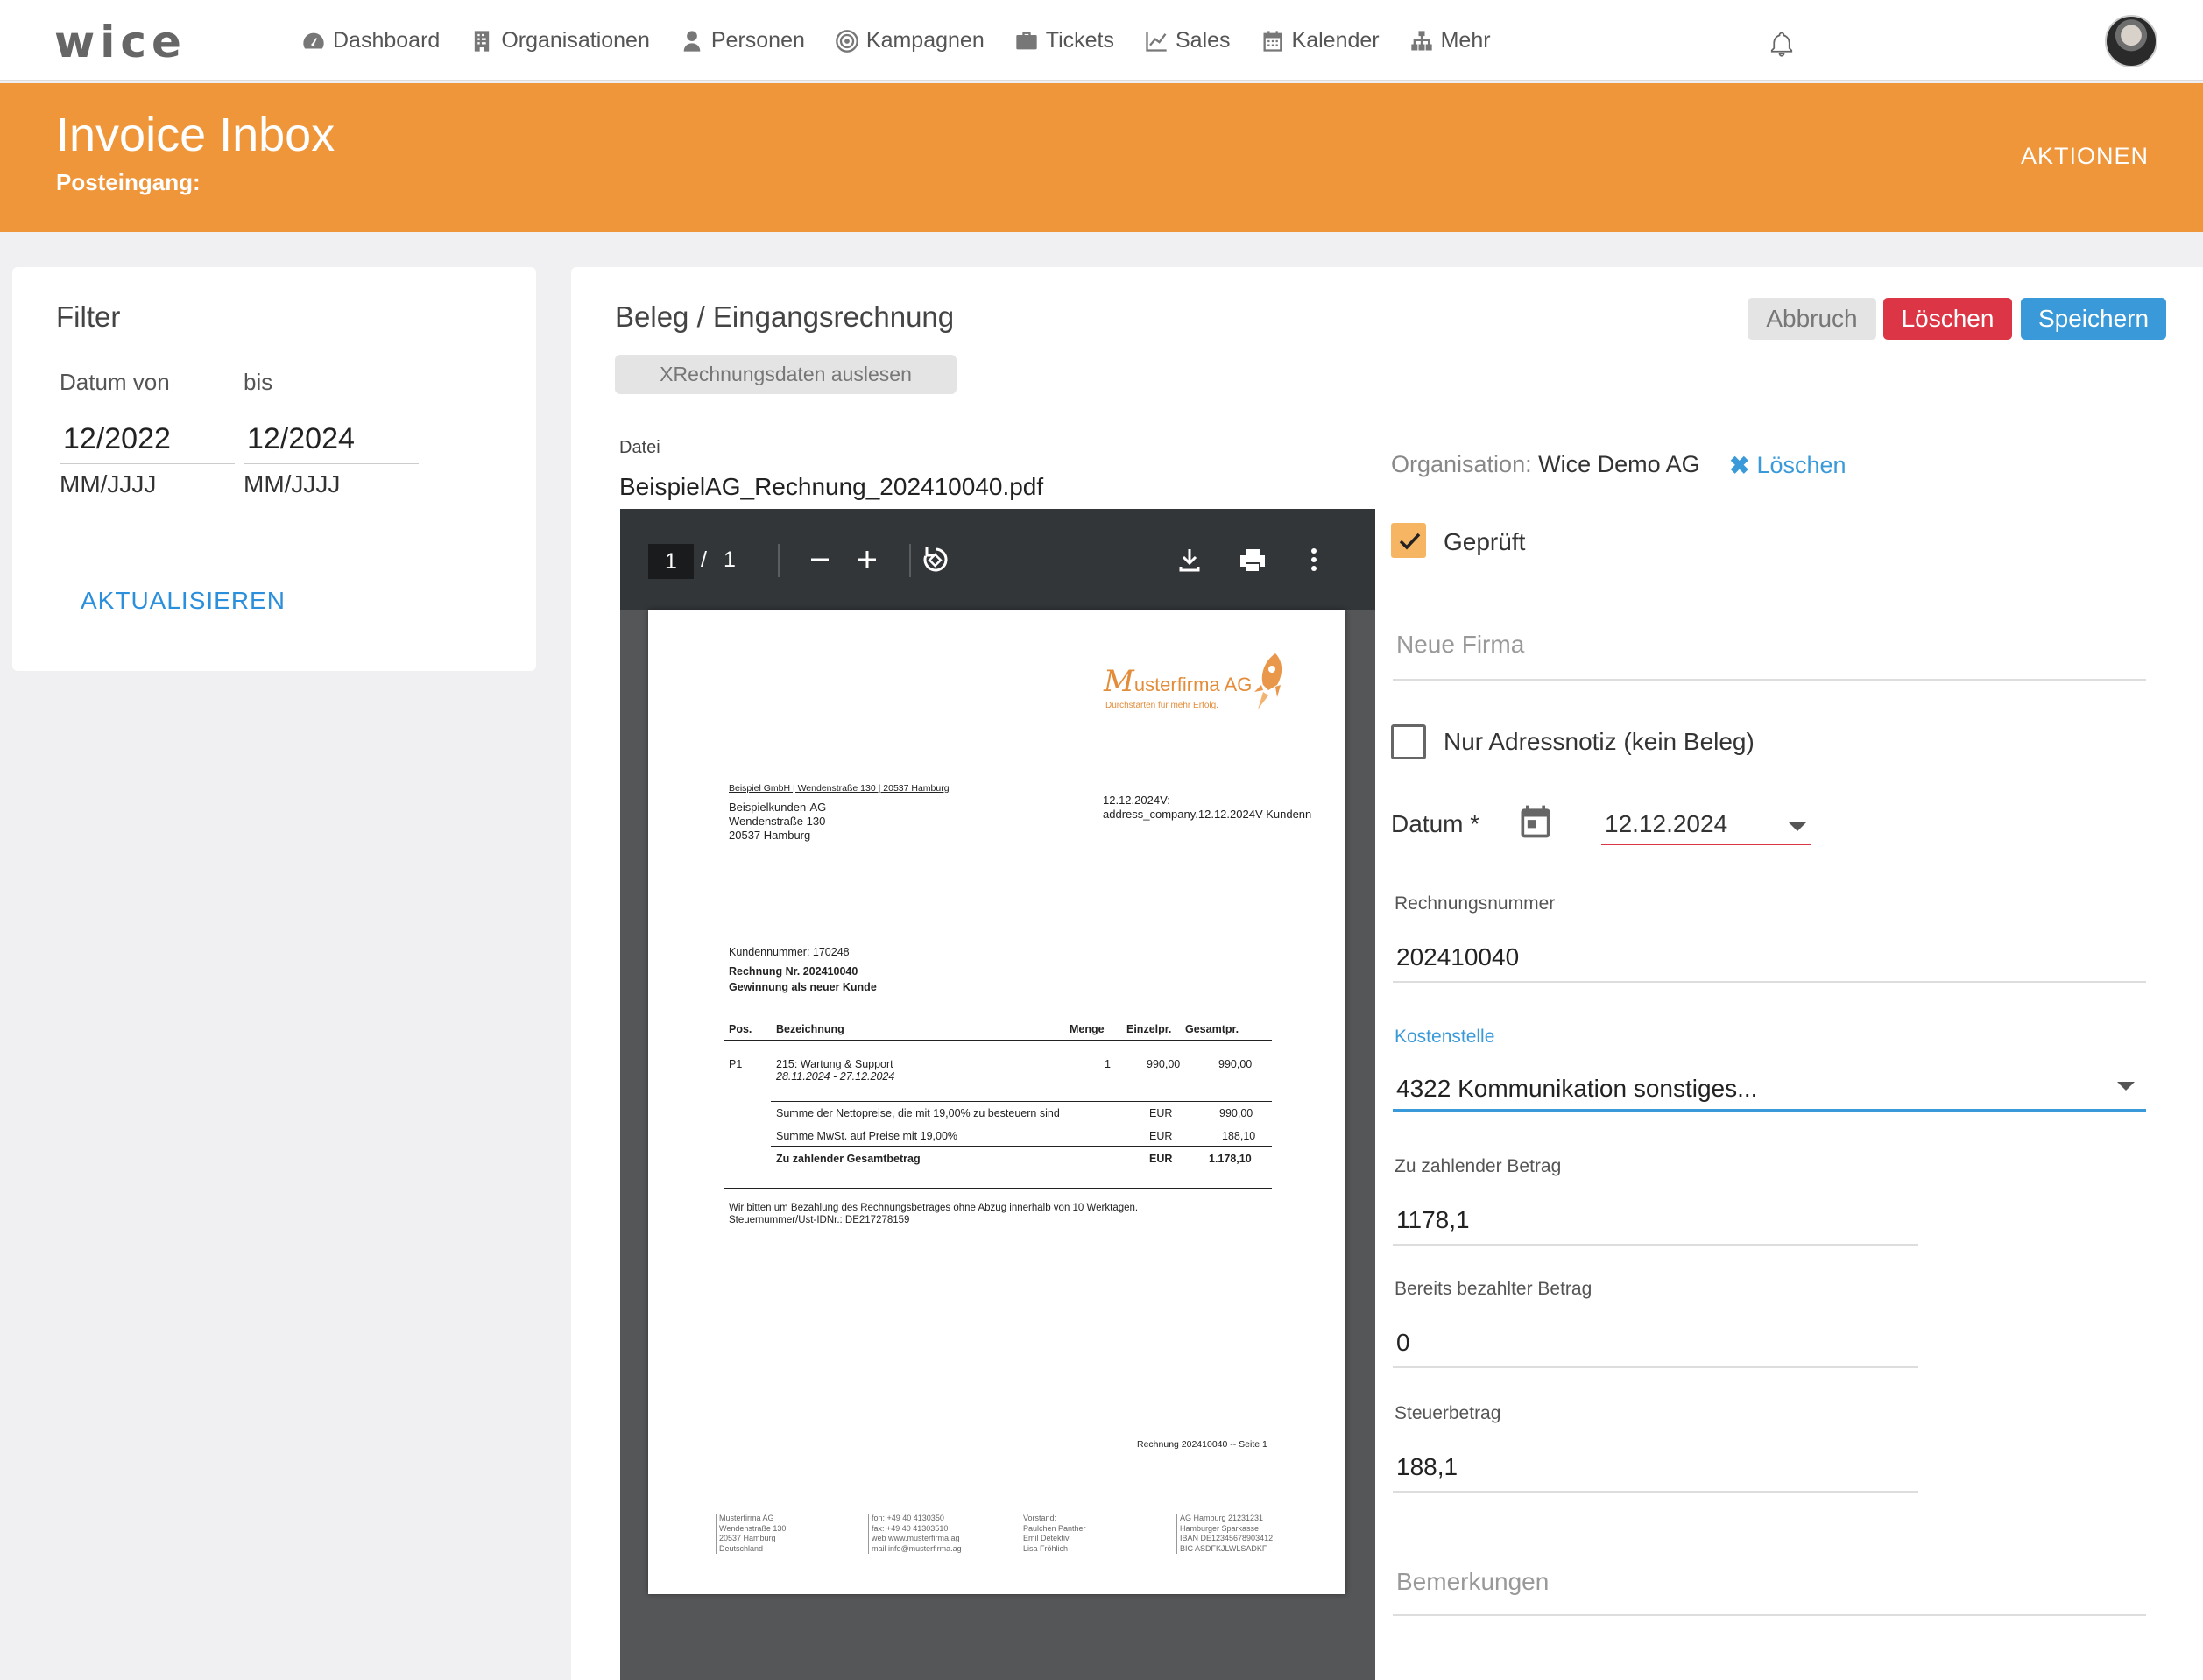 Image resolution: width=2203 pixels, height=1680 pixels. I want to click on save-button: Speichern, so click(2093, 319).